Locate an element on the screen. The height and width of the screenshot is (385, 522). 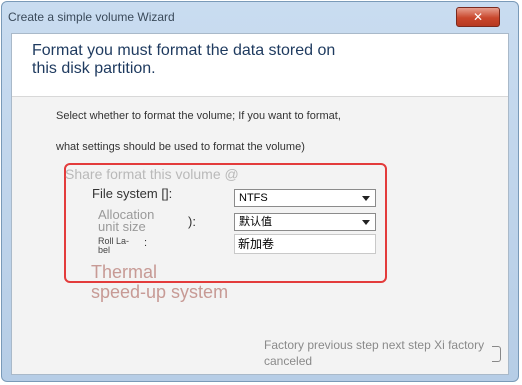
overlay-text: Thermal speed-up system is located at coordinates (159, 282).